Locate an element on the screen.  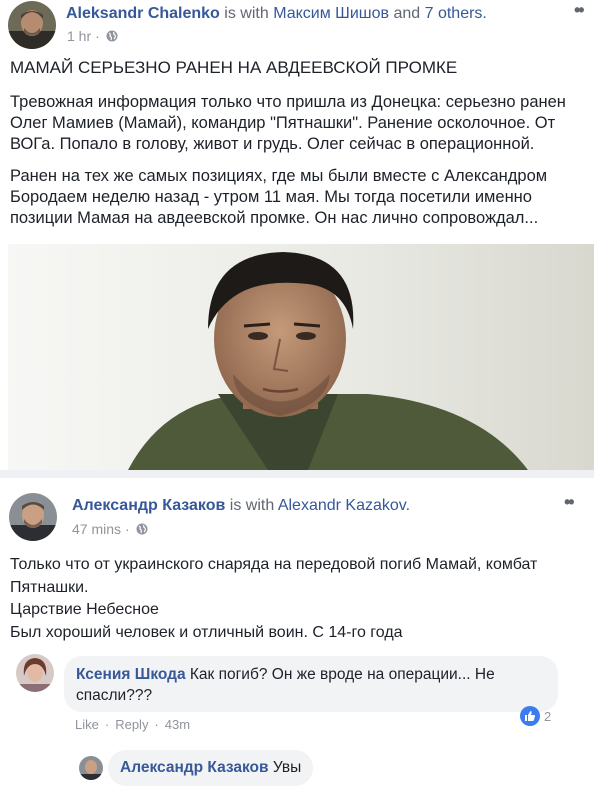
author-name: Александр Казаков is located at coordinates (148, 505).